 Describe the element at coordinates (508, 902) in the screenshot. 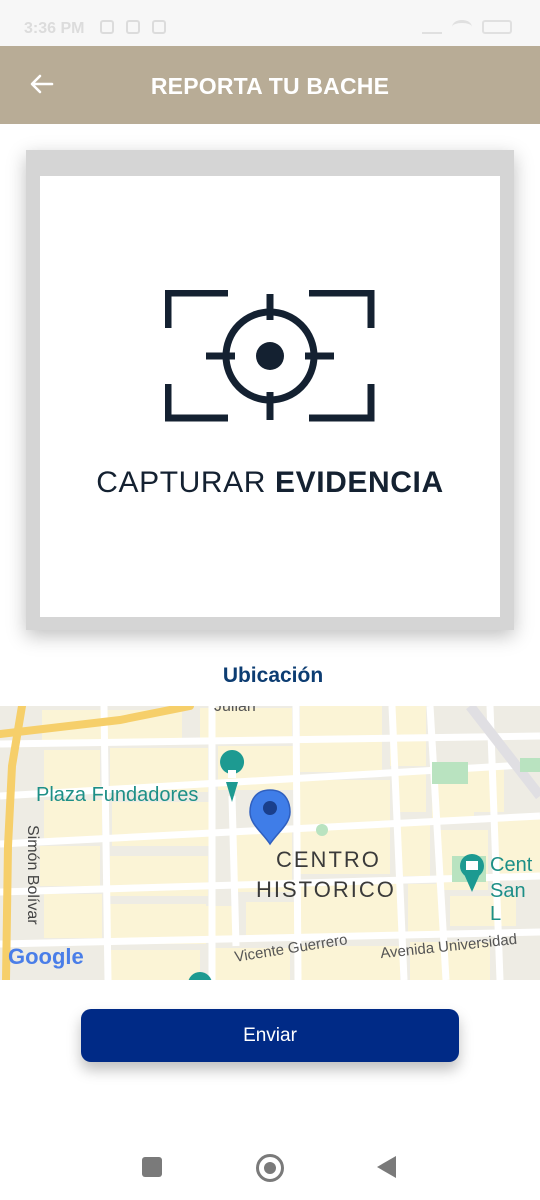

I see `map-label-centro-san-2: San L` at that location.